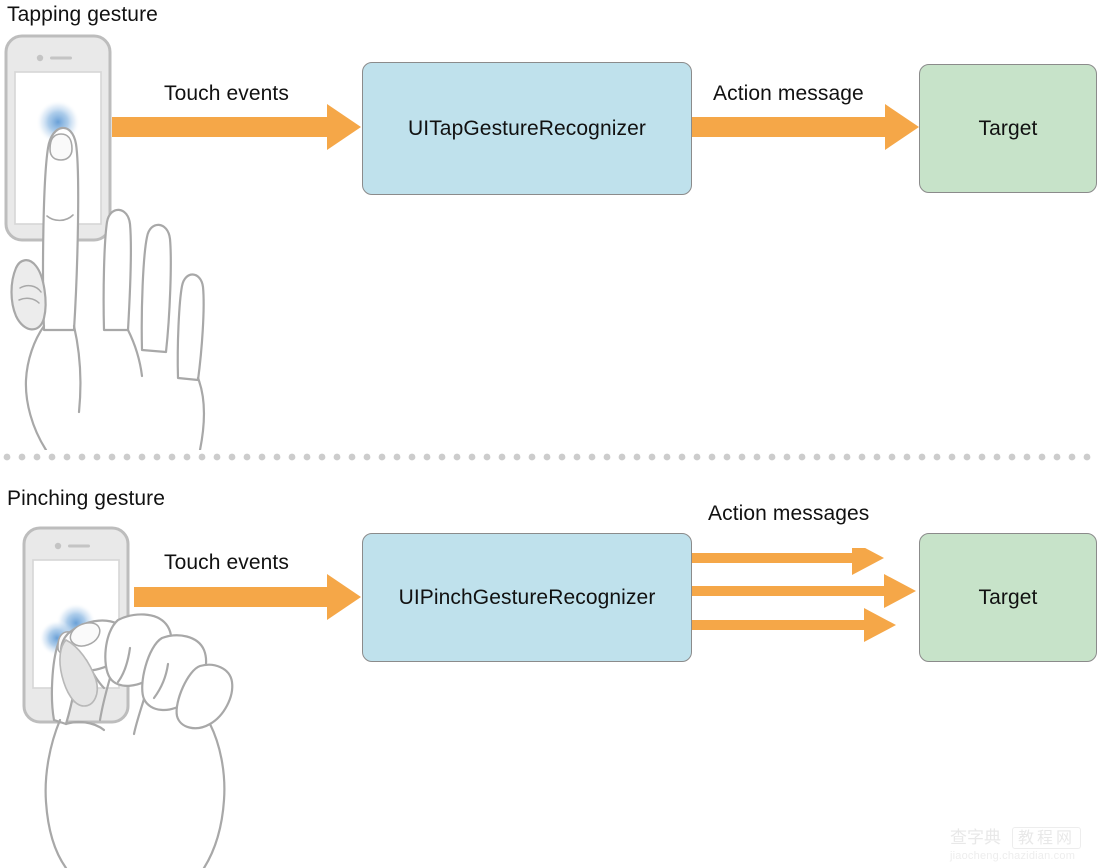  Describe the element at coordinates (789, 513) in the screenshot. I see `label-action-messages-pinching: Action messages` at that location.